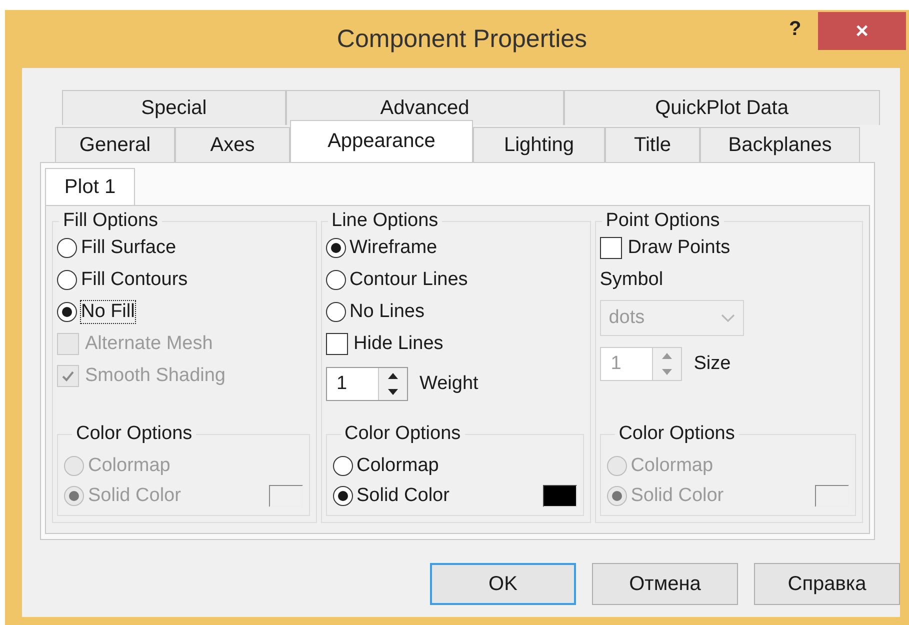 The height and width of the screenshot is (625, 909). What do you see at coordinates (862, 31) in the screenshot?
I see `close-button: ×` at bounding box center [862, 31].